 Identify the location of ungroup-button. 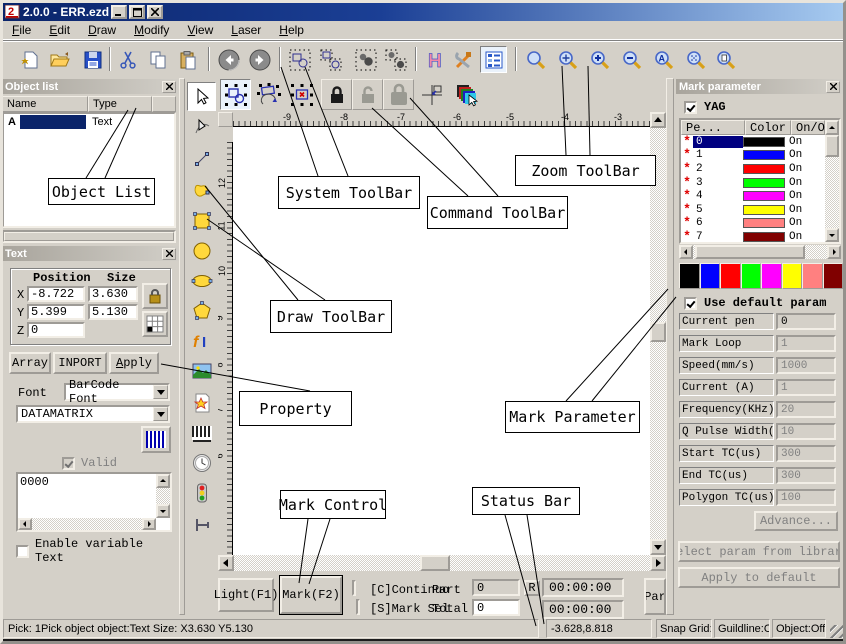
(330, 59).